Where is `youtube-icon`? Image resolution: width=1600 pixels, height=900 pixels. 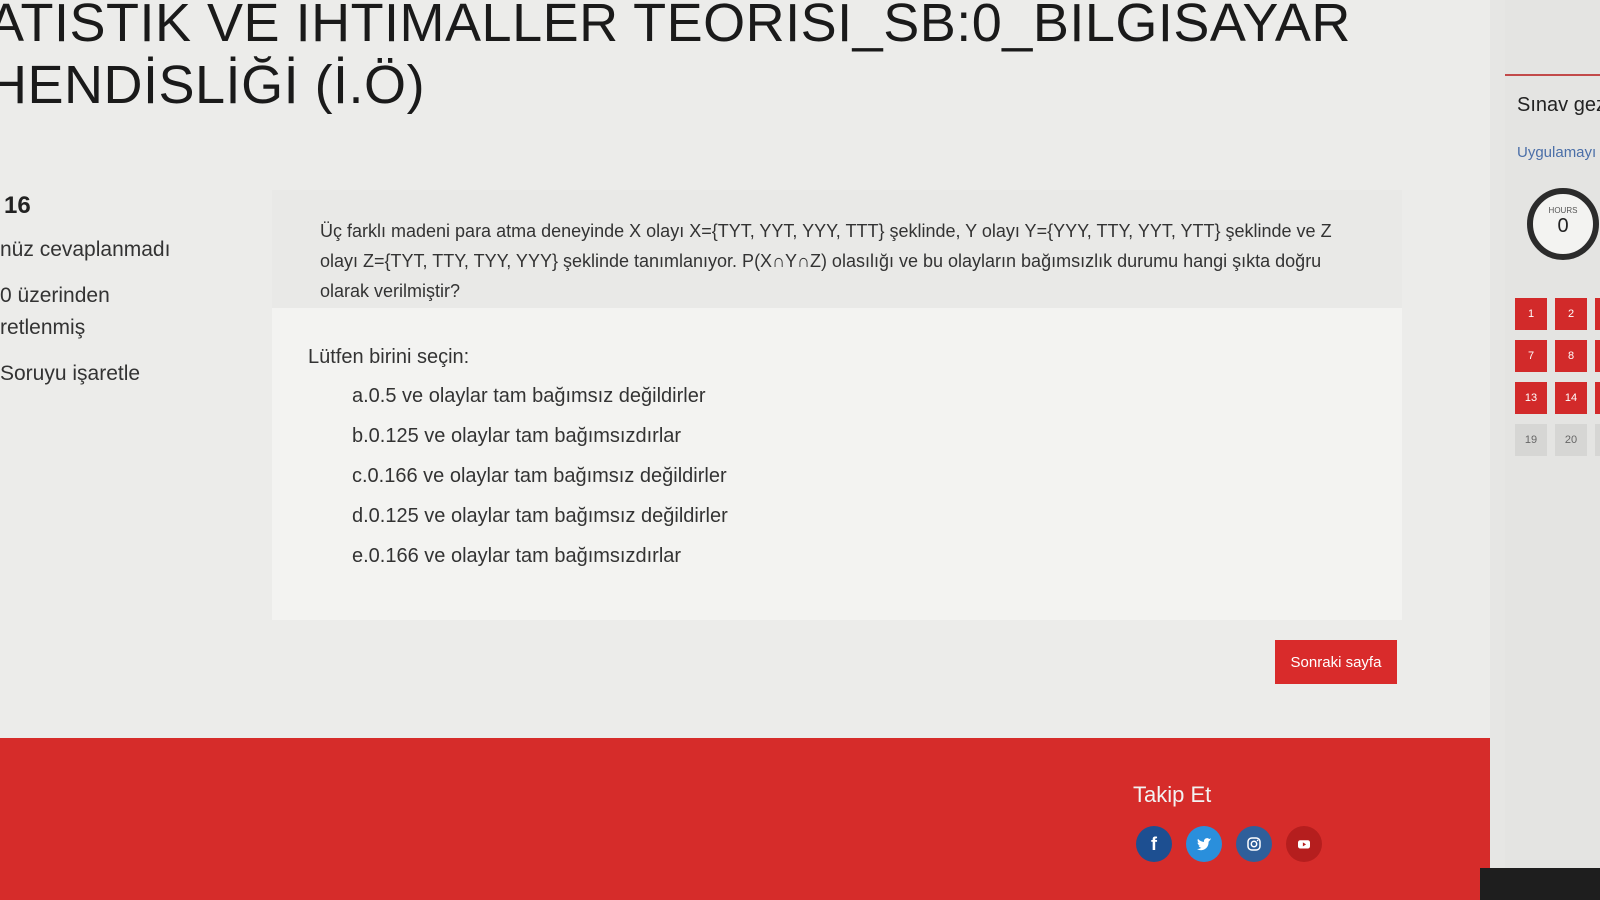
youtube-icon is located at coordinates (1304, 844).